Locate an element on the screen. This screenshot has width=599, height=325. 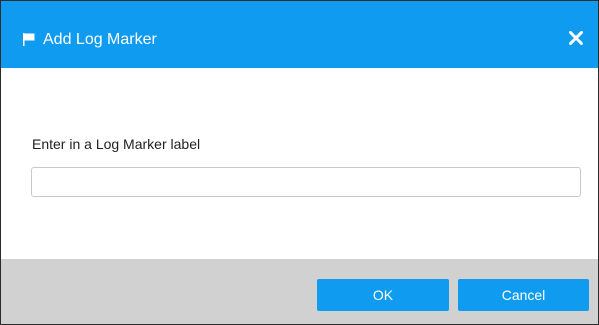
ok-button: OK is located at coordinates (383, 295).